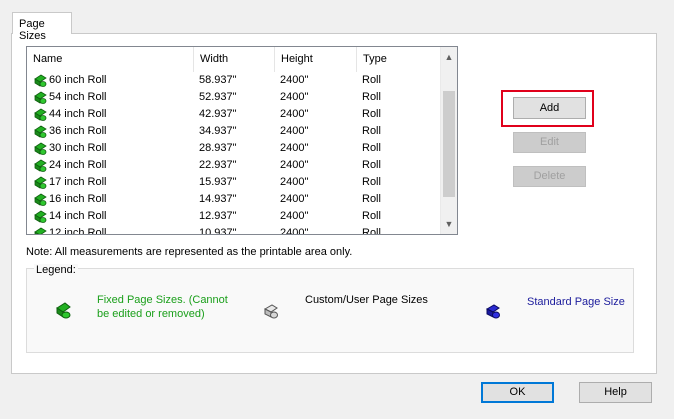 The width and height of the screenshot is (674, 419). What do you see at coordinates (218, 80) in the screenshot?
I see `row-width: 58.937"` at bounding box center [218, 80].